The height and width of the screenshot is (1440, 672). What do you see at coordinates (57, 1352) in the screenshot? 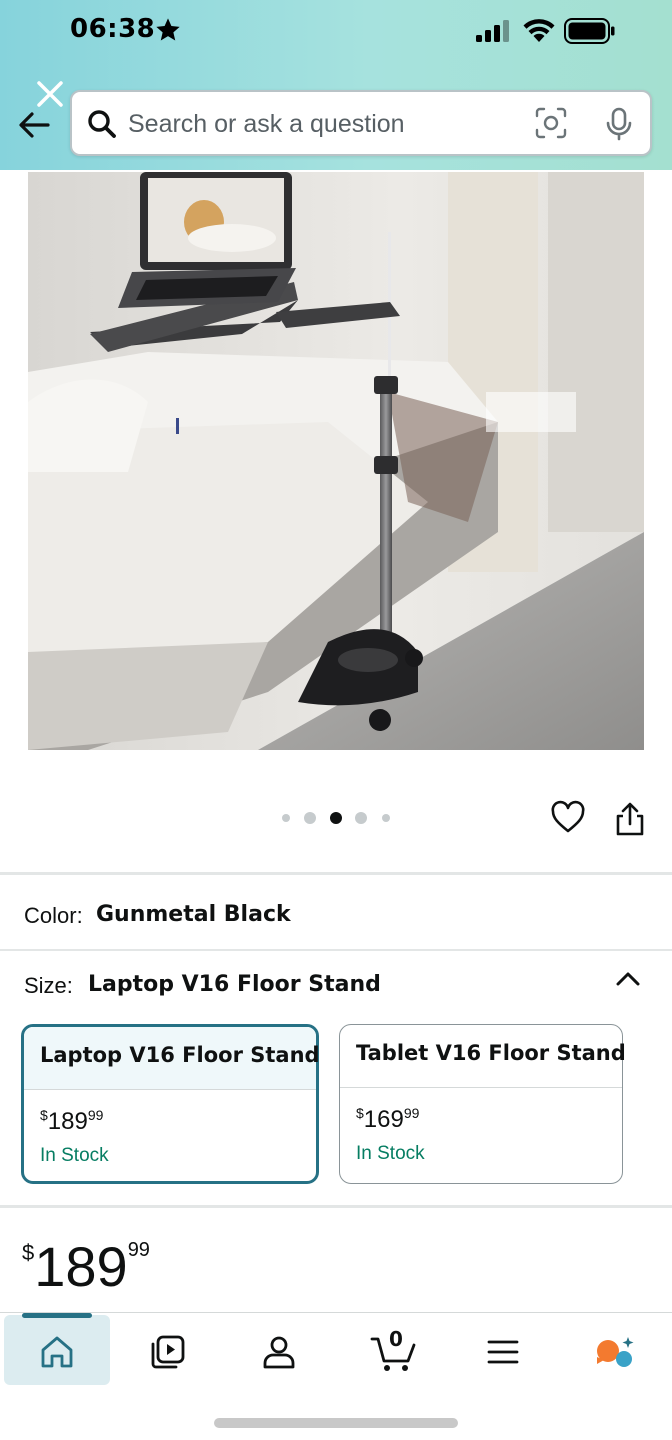
I see `home-icon` at bounding box center [57, 1352].